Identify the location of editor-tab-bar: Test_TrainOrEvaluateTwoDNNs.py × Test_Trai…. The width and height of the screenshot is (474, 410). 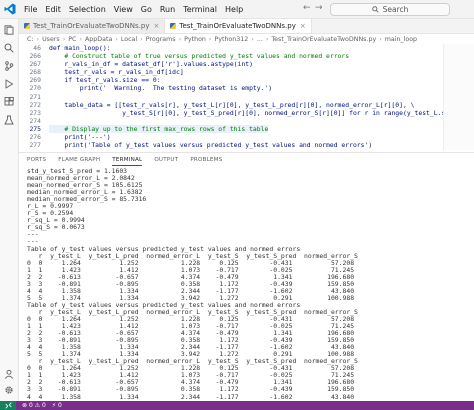
(246, 26).